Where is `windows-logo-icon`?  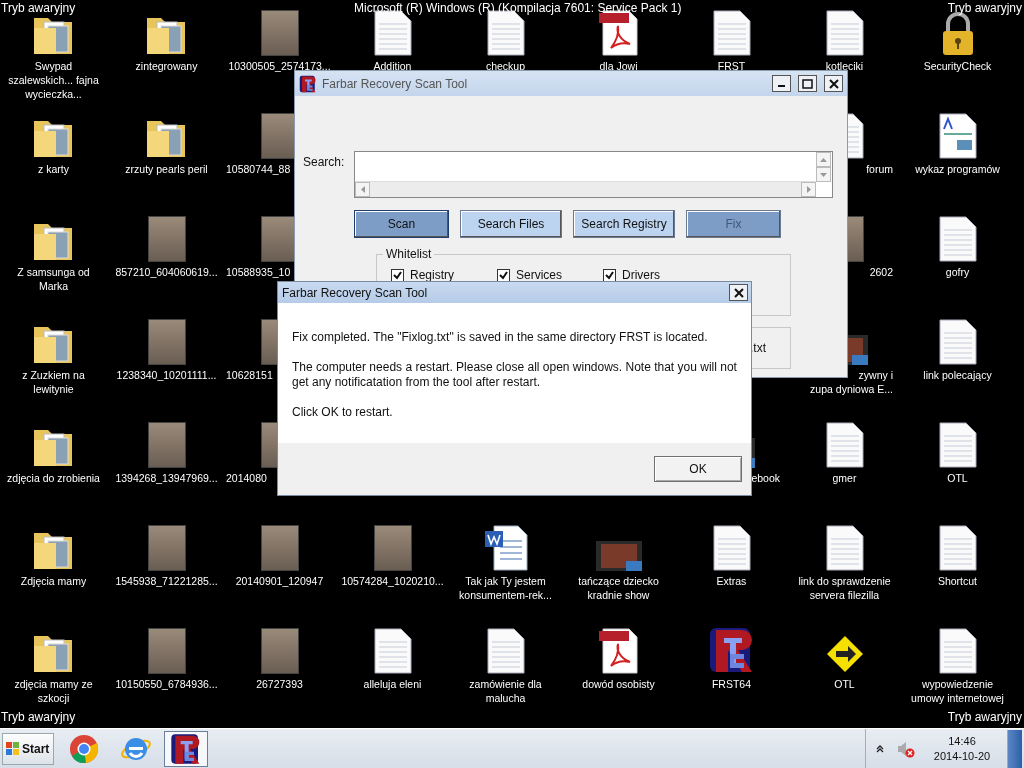 windows-logo-icon is located at coordinates (13, 748).